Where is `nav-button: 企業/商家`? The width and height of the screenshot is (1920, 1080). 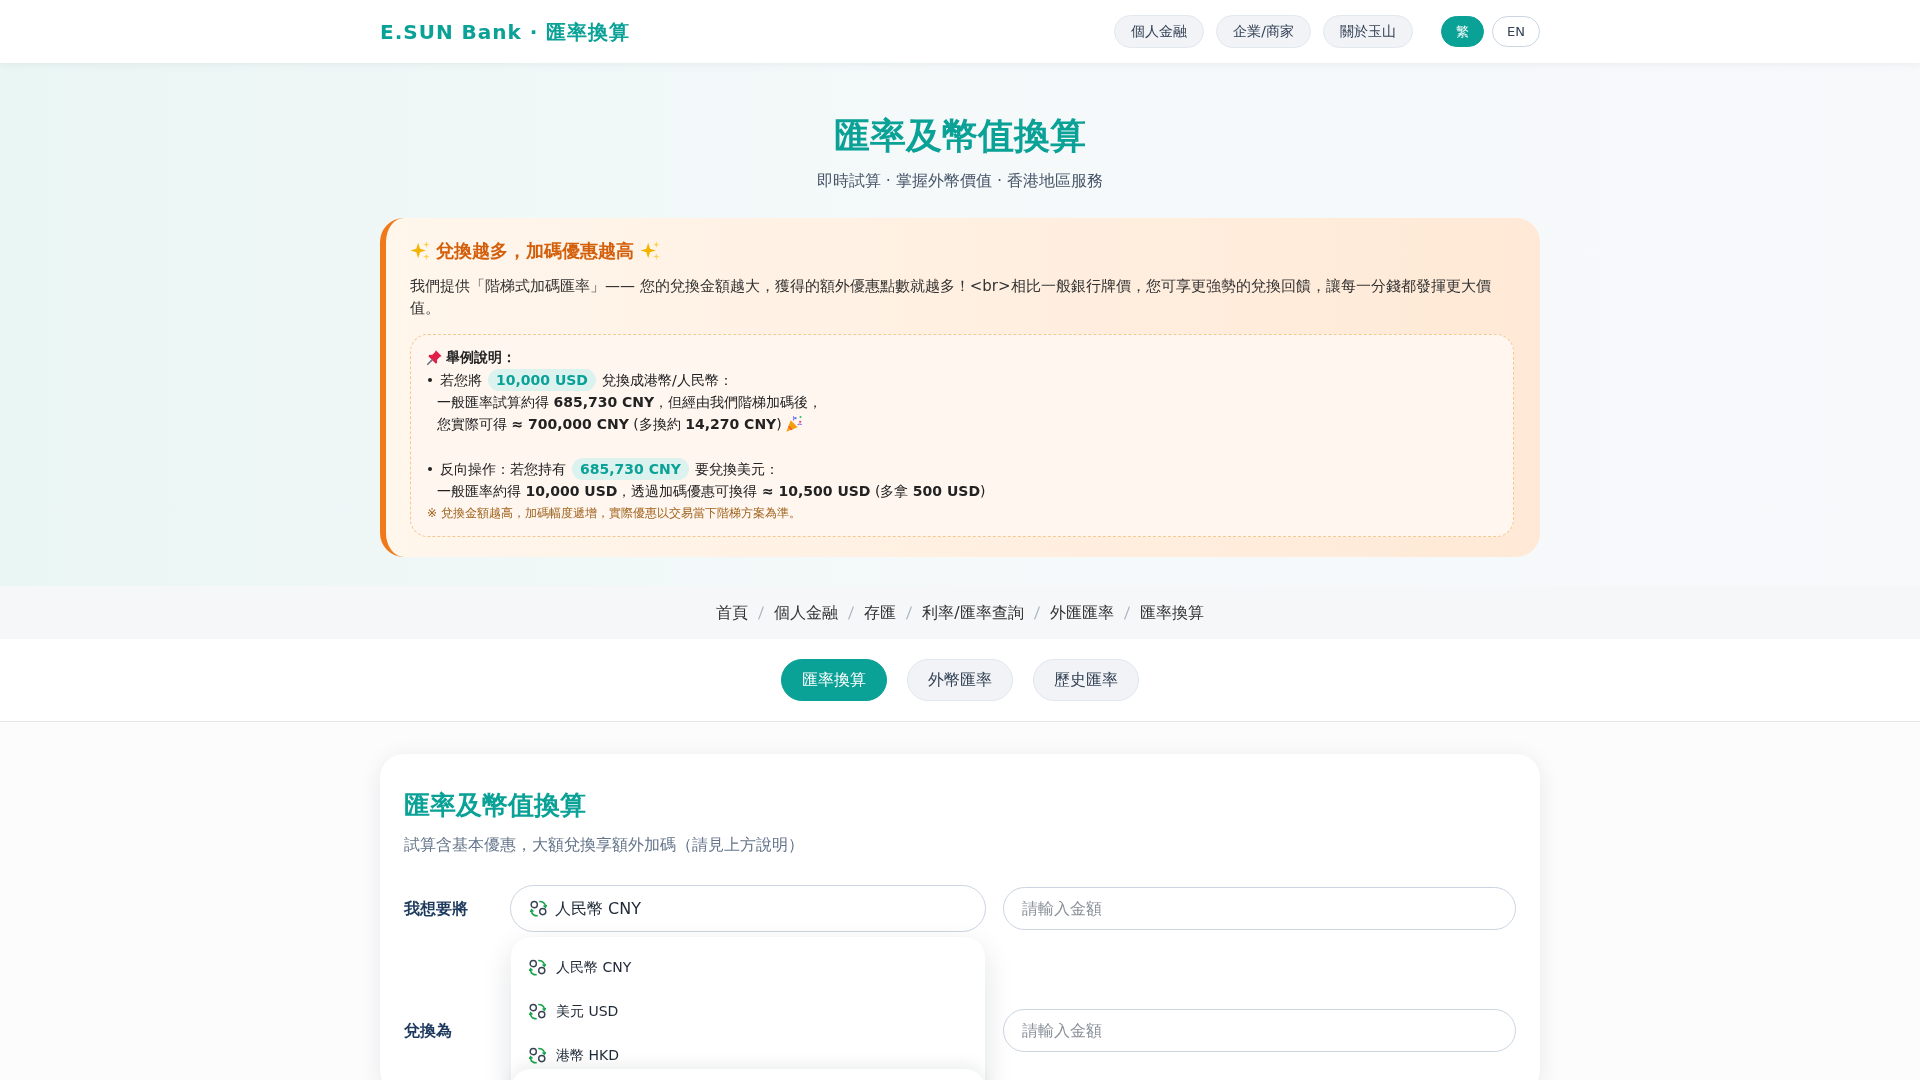 nav-button: 企業/商家 is located at coordinates (1264, 31).